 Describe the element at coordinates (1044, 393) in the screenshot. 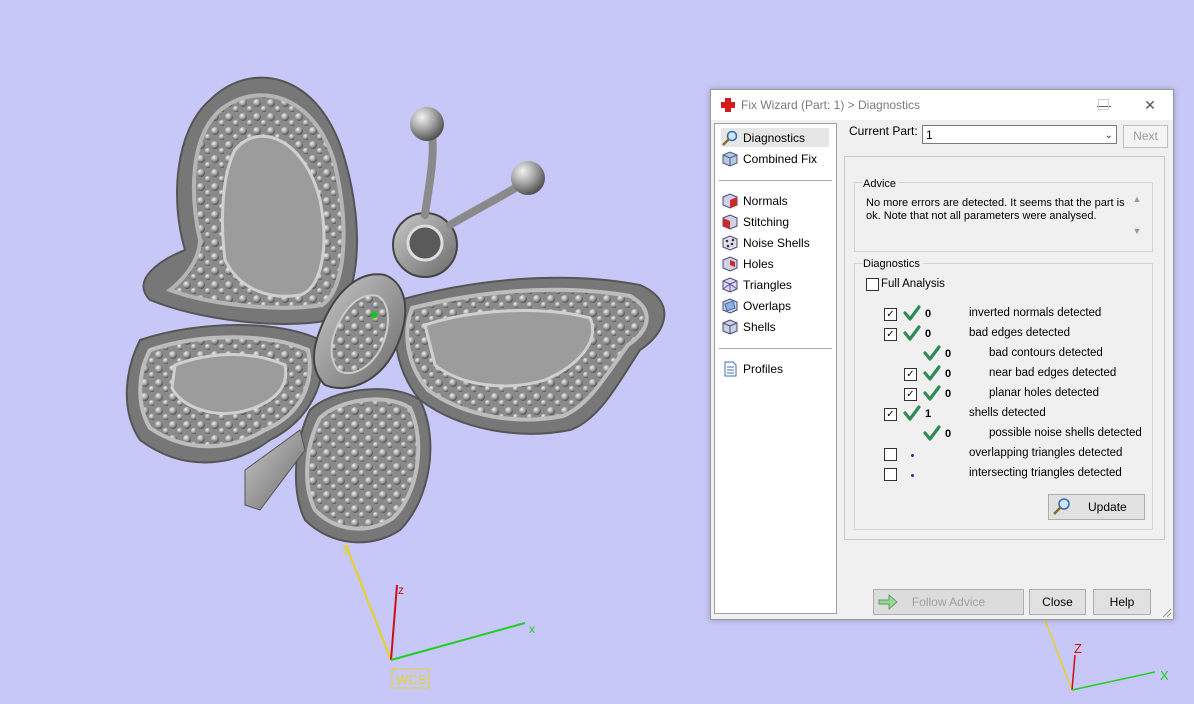

I see `planar-holes-label: planar holes detected` at that location.